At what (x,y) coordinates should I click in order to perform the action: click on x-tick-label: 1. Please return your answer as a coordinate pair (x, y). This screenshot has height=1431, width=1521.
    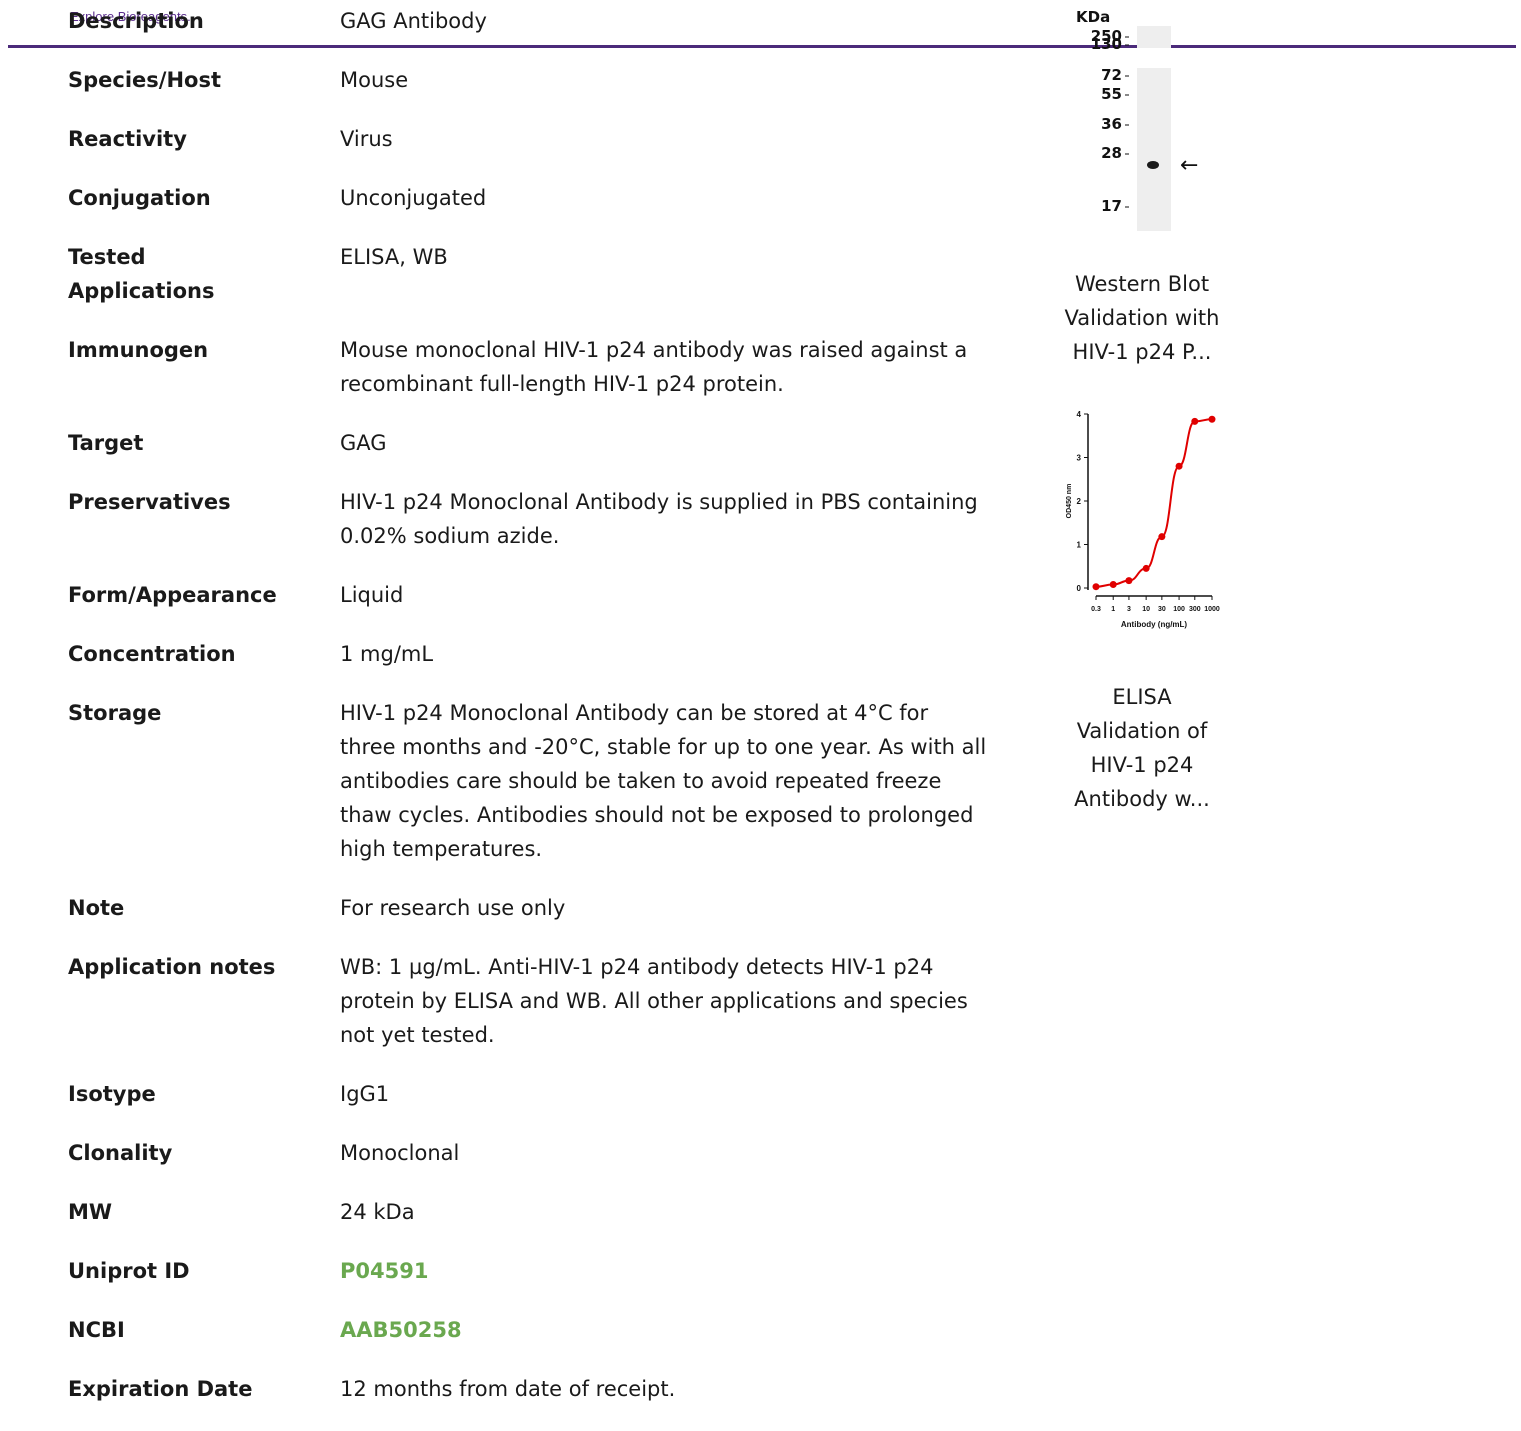
    Looking at the image, I should click on (1113, 609).